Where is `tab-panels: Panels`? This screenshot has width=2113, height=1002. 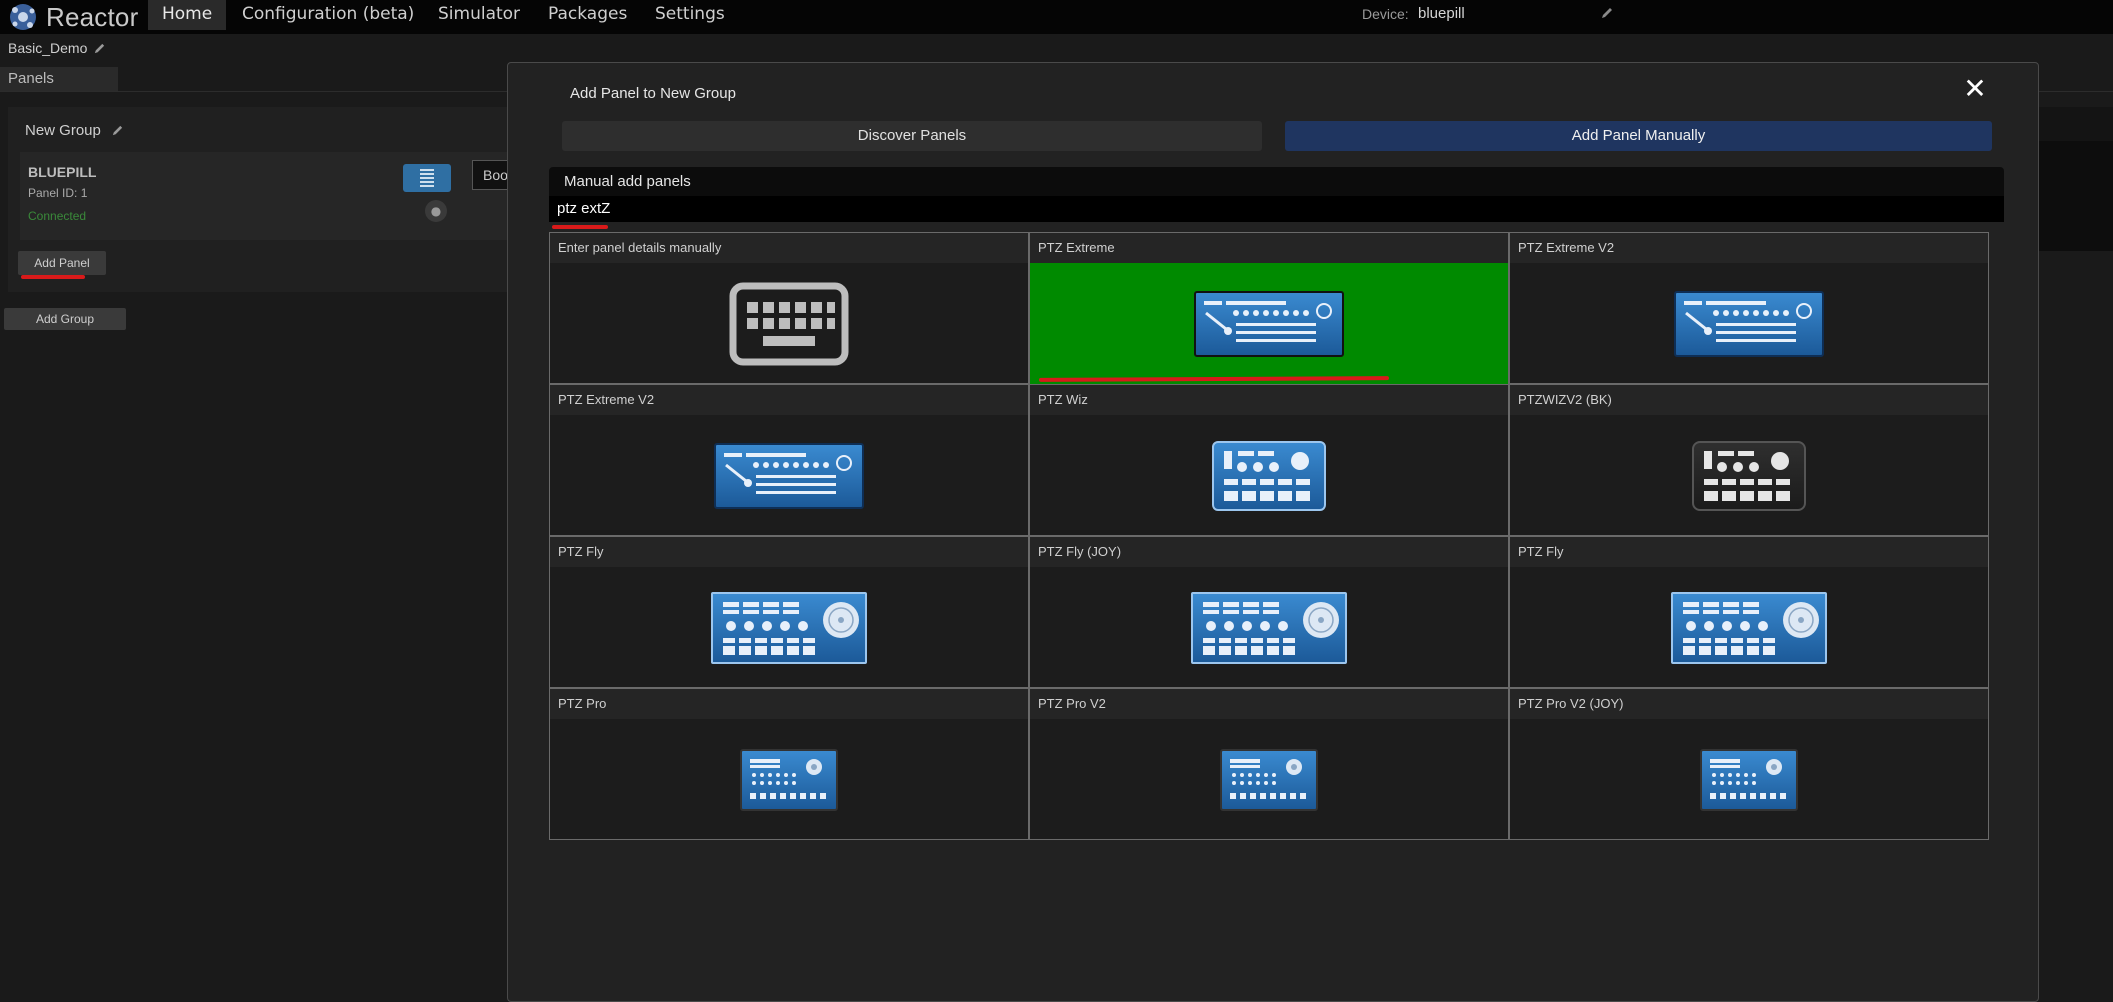 tab-panels: Panels is located at coordinates (59, 79).